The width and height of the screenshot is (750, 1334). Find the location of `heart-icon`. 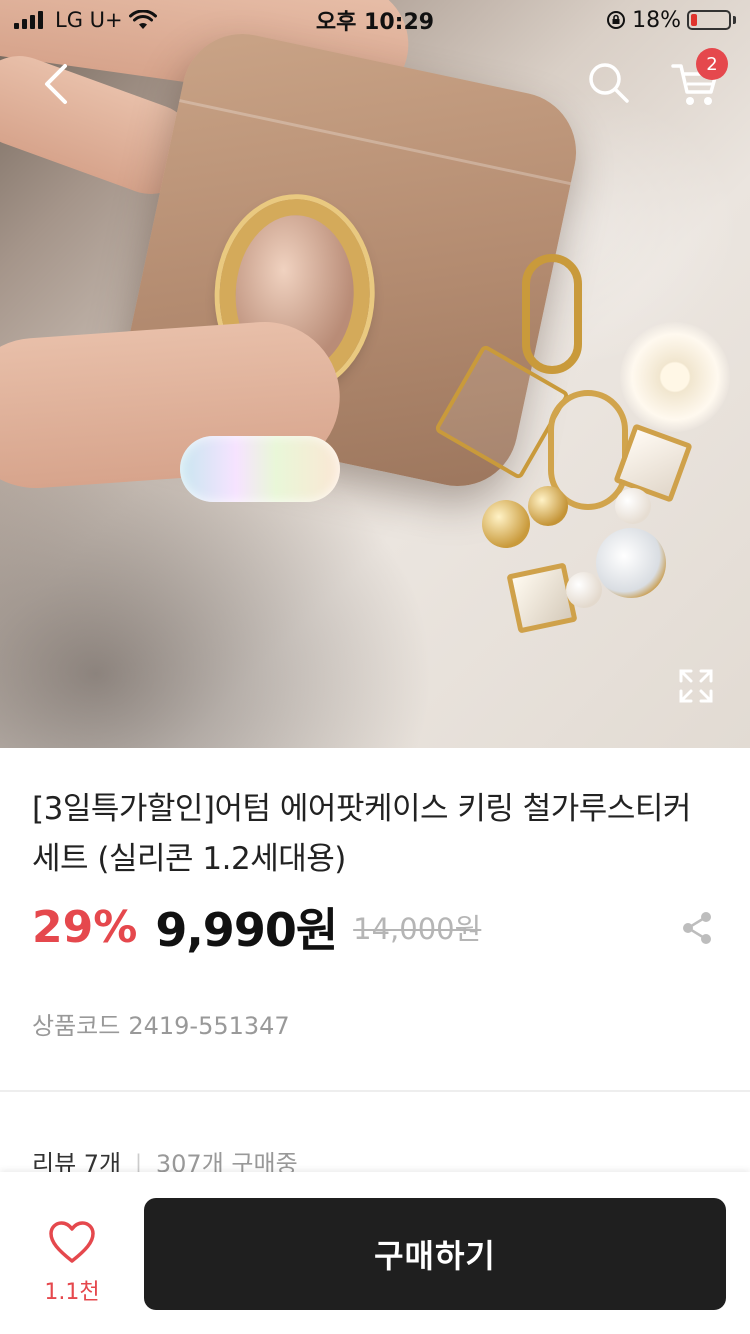

heart-icon is located at coordinates (72, 1242).